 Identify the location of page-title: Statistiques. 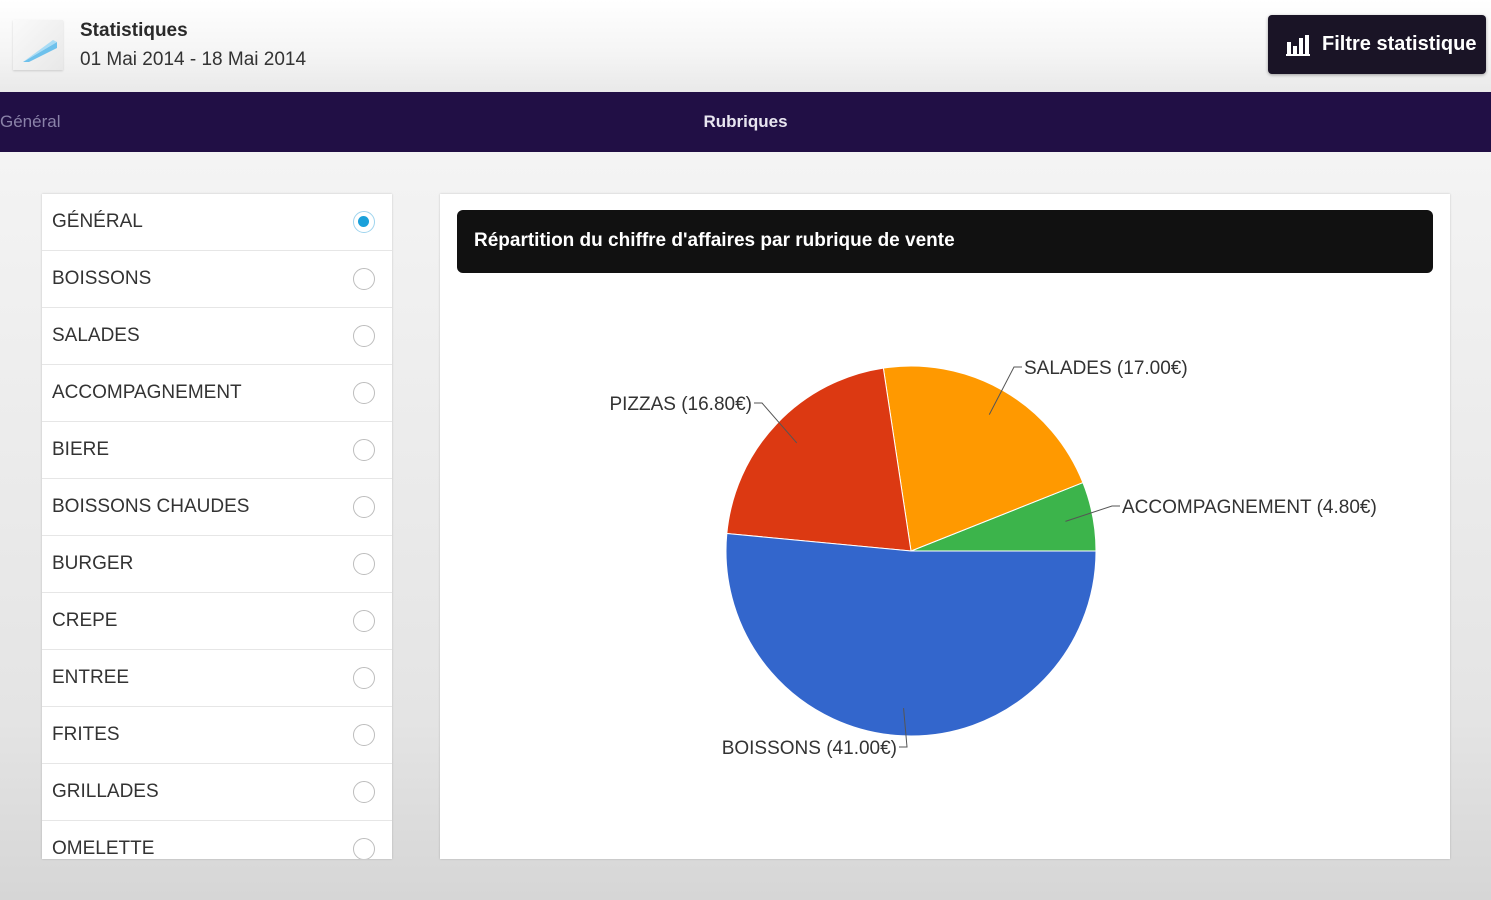
(134, 30).